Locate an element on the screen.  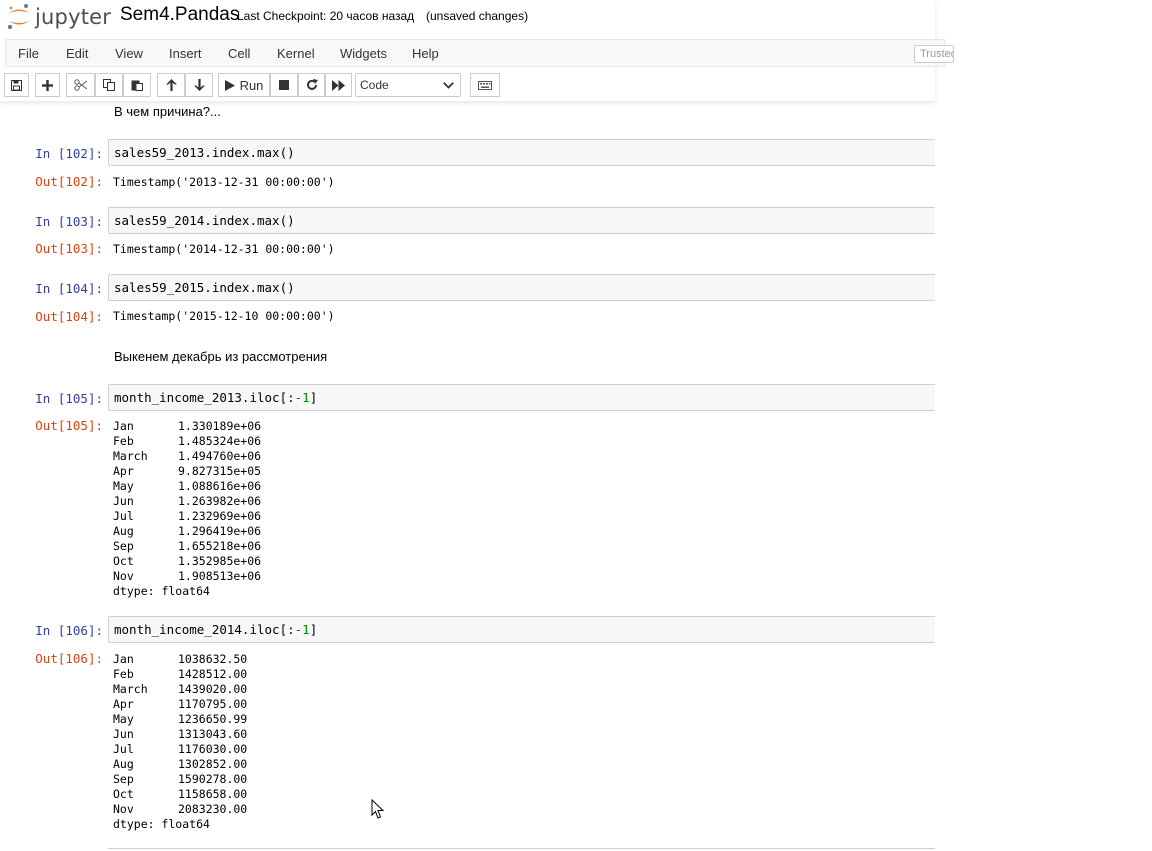
menu-edit: Edit is located at coordinates (77, 53).